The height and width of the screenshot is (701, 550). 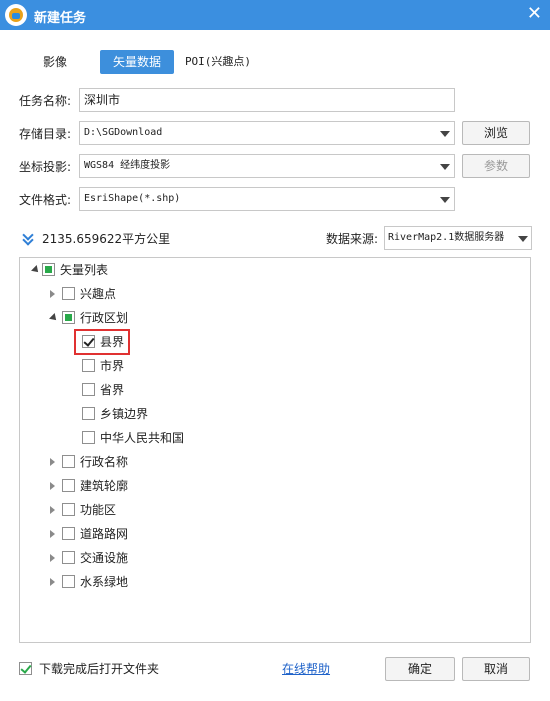 What do you see at coordinates (267, 133) in the screenshot?
I see `storage-dir-combo: D:\SGDownload` at bounding box center [267, 133].